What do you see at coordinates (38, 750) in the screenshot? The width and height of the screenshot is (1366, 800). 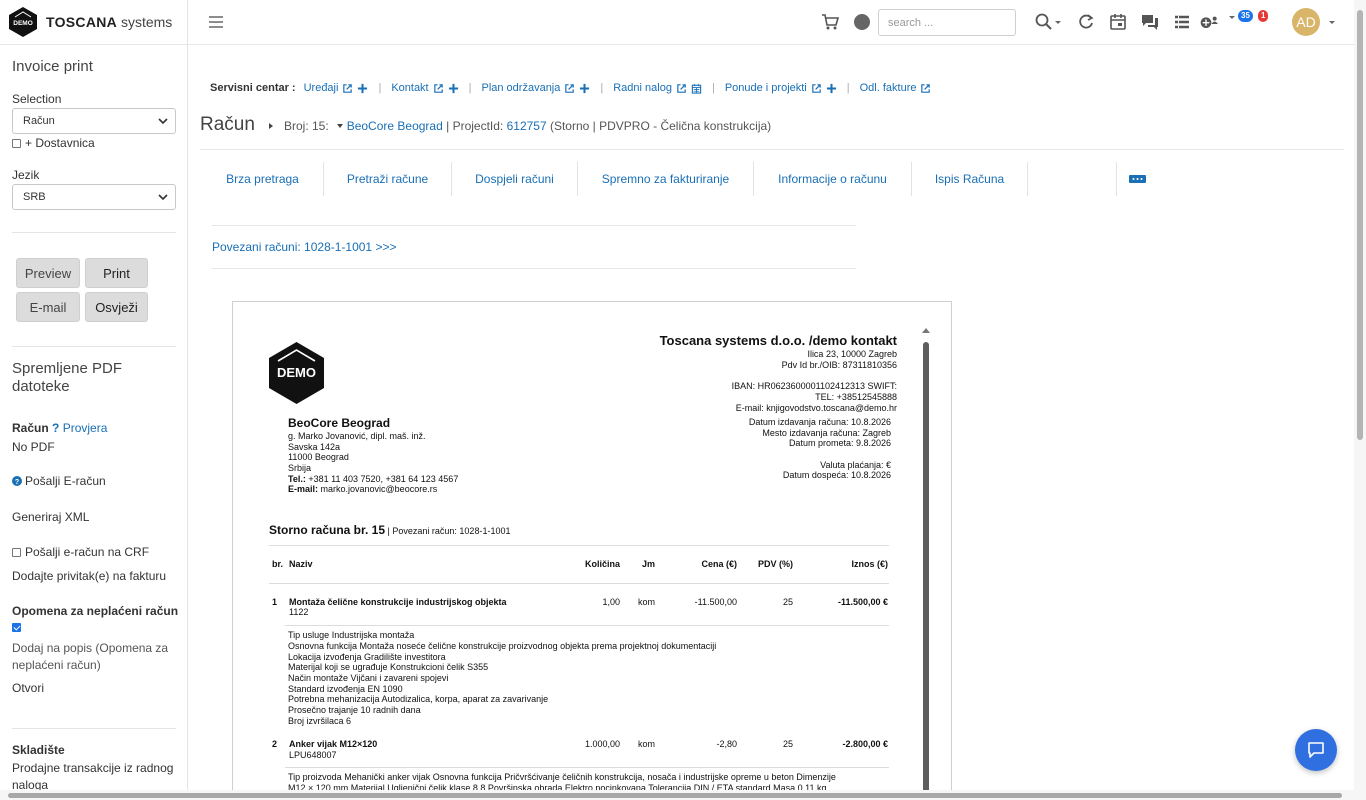 I see `skladiste-title: Skladište` at bounding box center [38, 750].